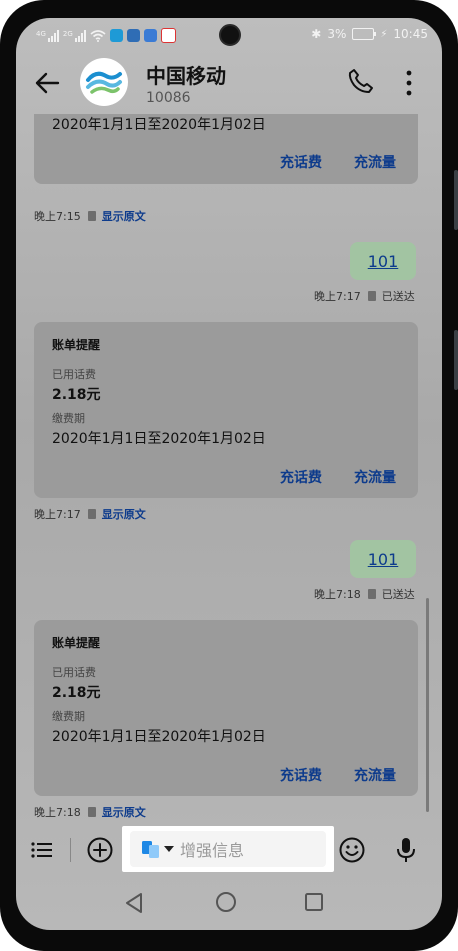 The height and width of the screenshot is (951, 458). I want to click on message-input-placeholder: 增强信息, so click(212, 849).